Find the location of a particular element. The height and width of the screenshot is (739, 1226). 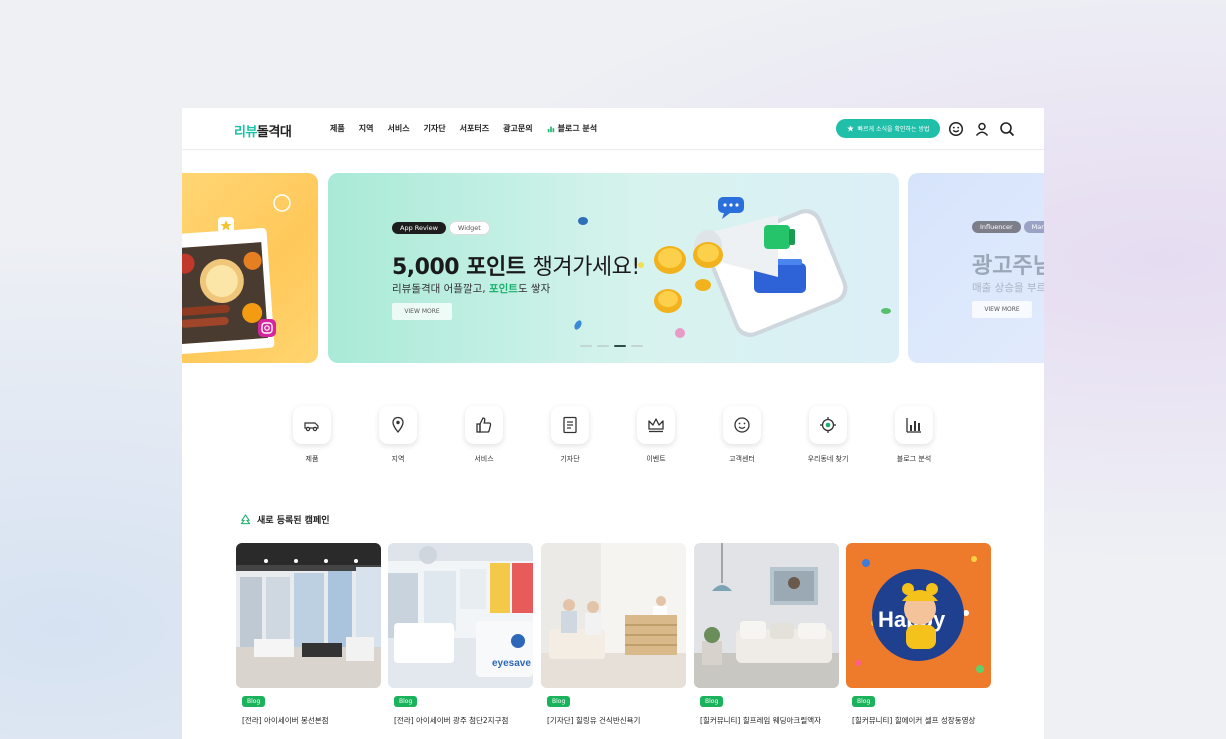

nav-item-blog-analysis: 블로그 분석 is located at coordinates (572, 128).